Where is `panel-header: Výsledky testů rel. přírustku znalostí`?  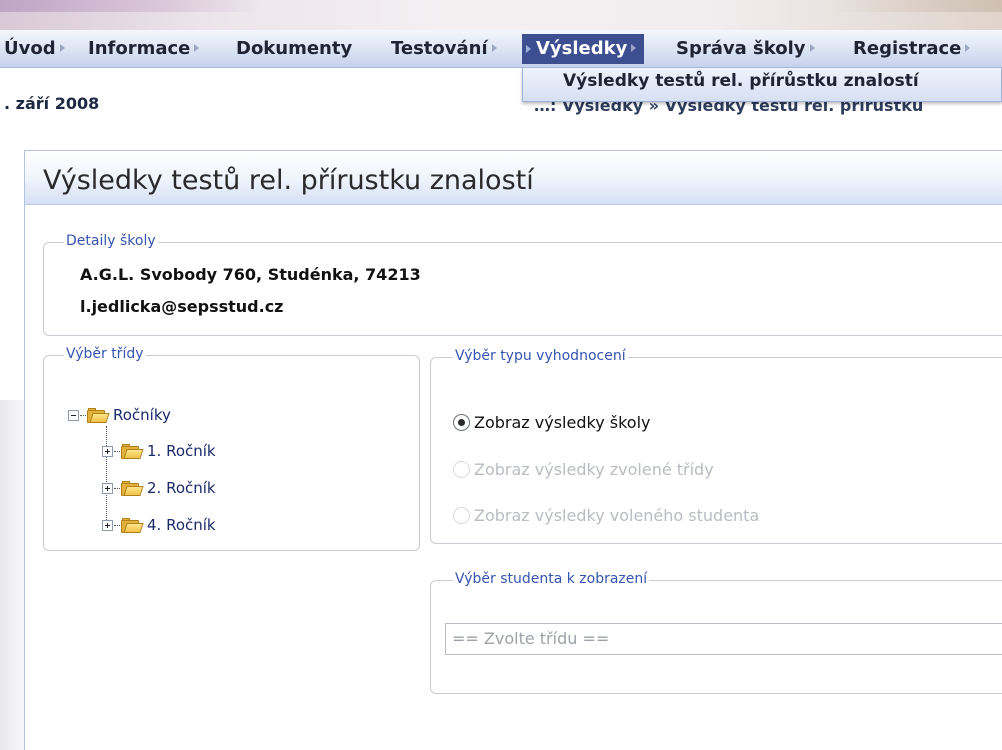 panel-header: Výsledky testů rel. přírustku znalostí is located at coordinates (513, 178).